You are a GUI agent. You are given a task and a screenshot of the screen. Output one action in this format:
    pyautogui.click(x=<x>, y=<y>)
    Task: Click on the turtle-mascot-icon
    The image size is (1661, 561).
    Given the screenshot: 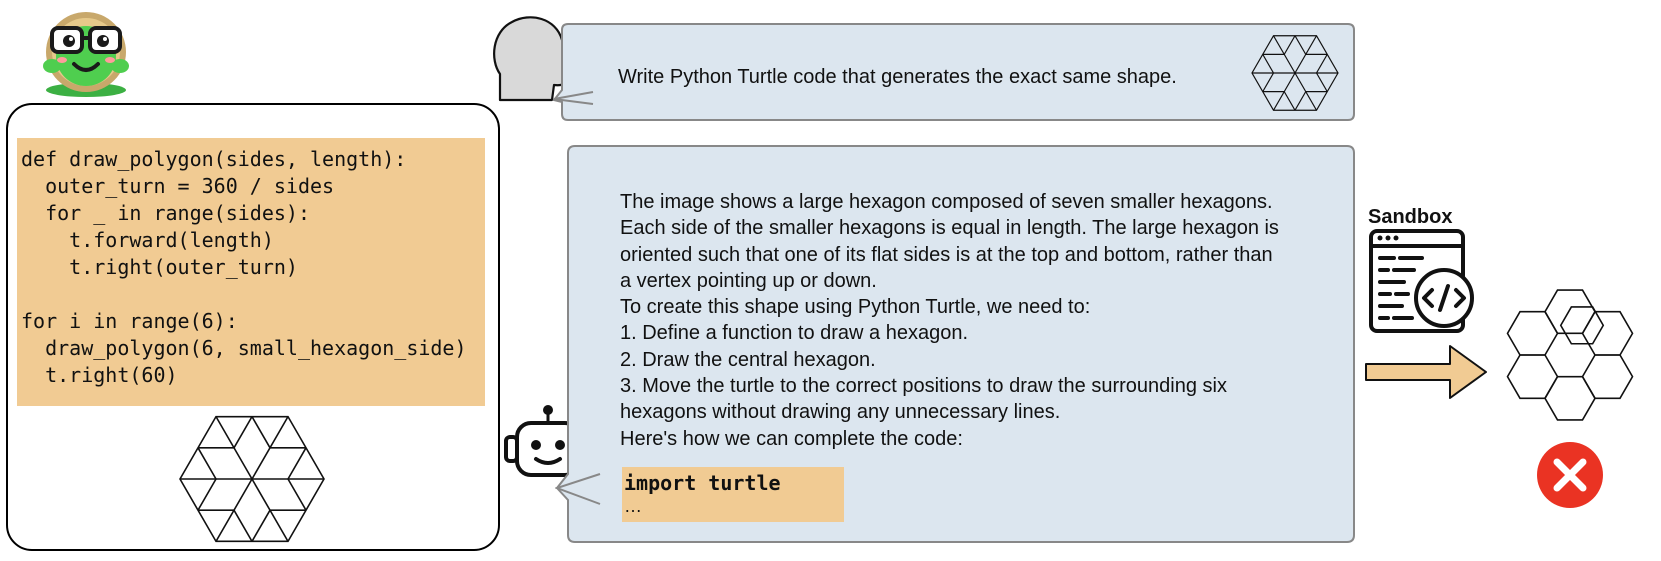 What is the action you would take?
    pyautogui.click(x=86, y=54)
    